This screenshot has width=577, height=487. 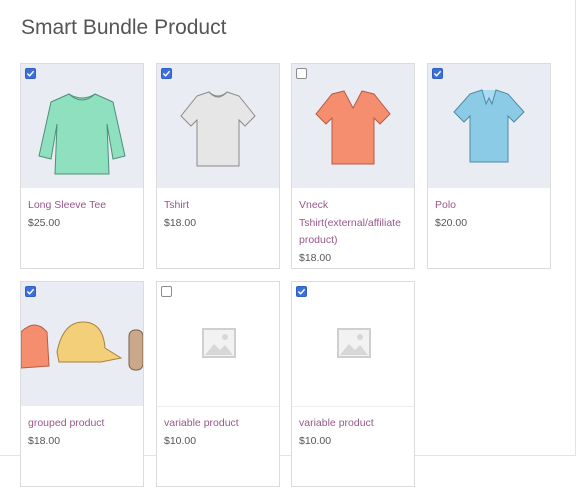 I want to click on product-card-long-sleeve-tee: Long Sleeve Tee $25.00, so click(x=82, y=166).